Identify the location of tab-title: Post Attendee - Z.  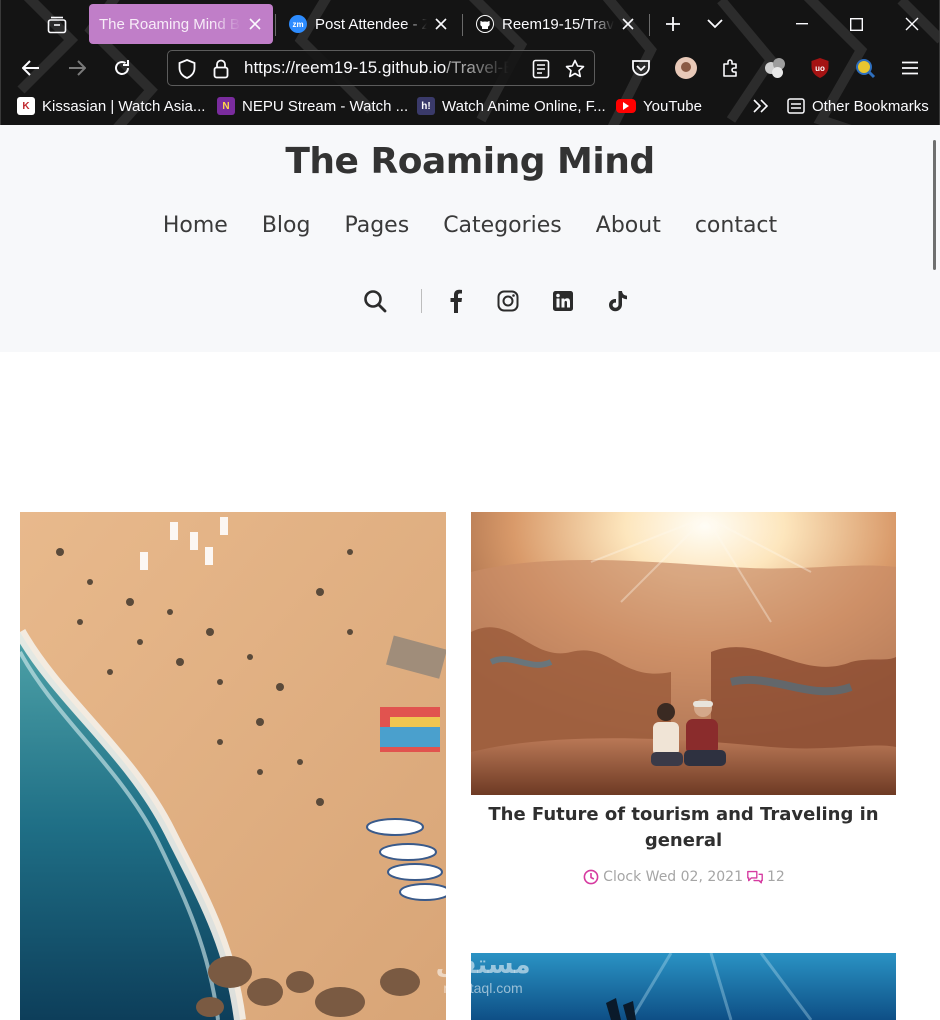
(371, 24).